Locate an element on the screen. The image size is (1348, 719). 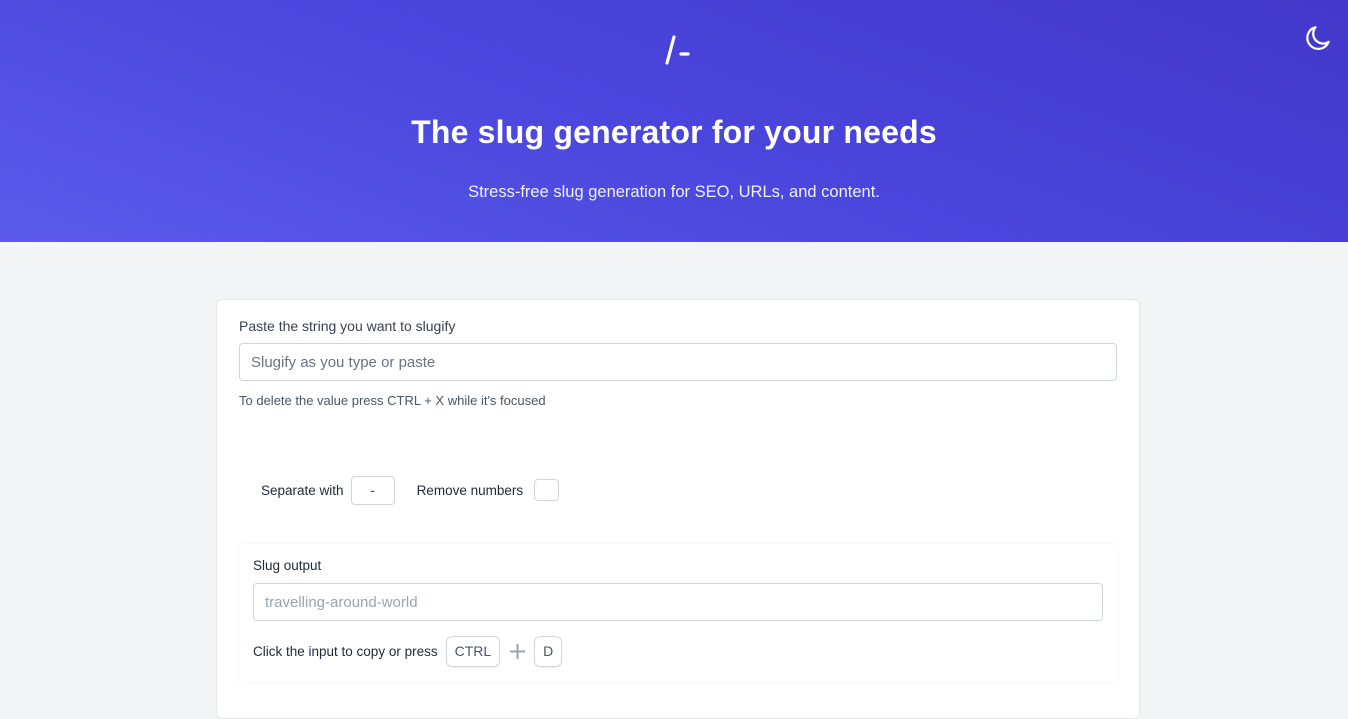
slug-output-label: Slug output is located at coordinates (287, 565).